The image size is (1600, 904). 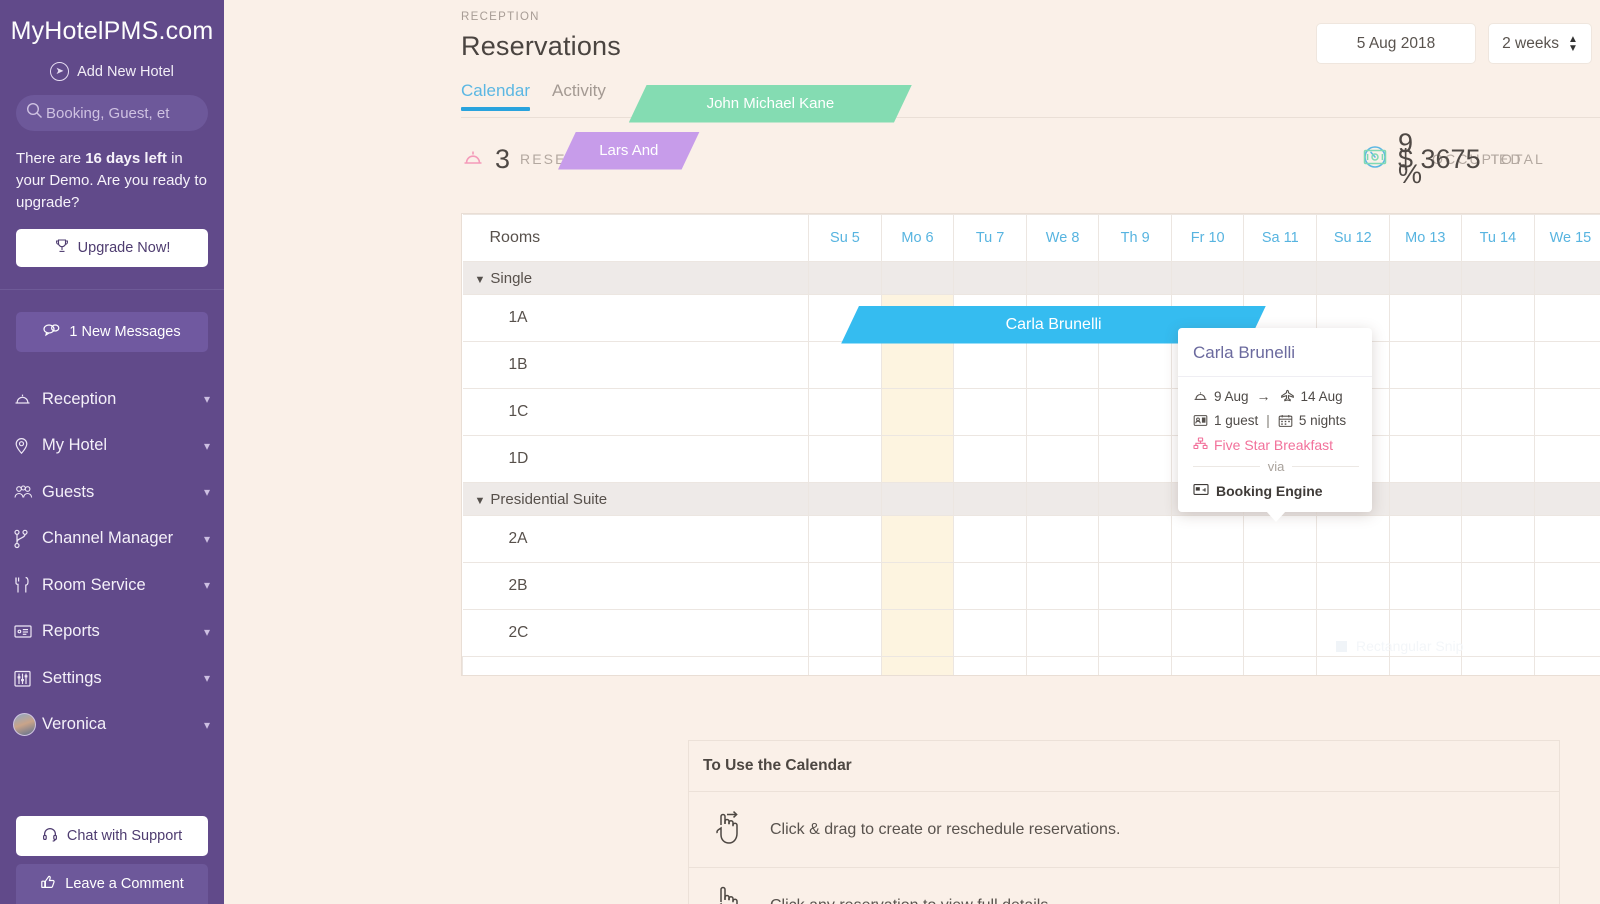 I want to click on date-picker-button: 5 Aug 2018, so click(x=1396, y=43).